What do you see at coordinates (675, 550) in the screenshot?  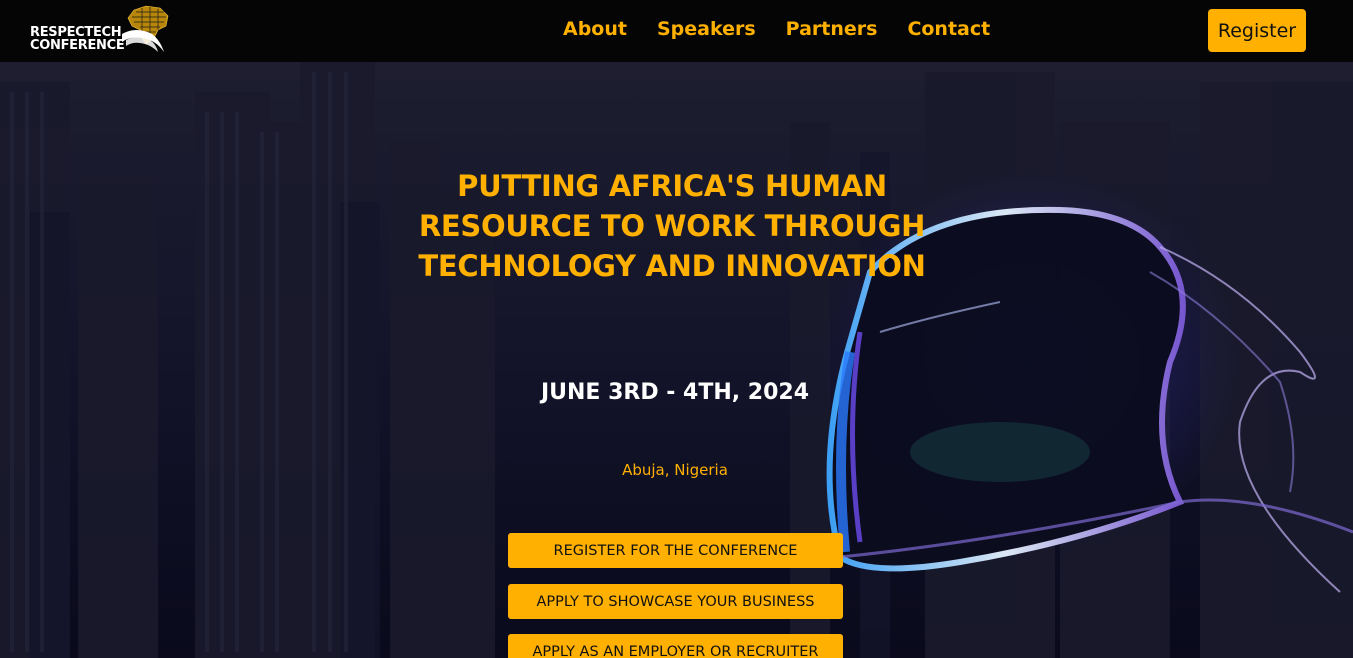 I see `register-conference-button: REGISTER FOR THE CONFERENCE` at bounding box center [675, 550].